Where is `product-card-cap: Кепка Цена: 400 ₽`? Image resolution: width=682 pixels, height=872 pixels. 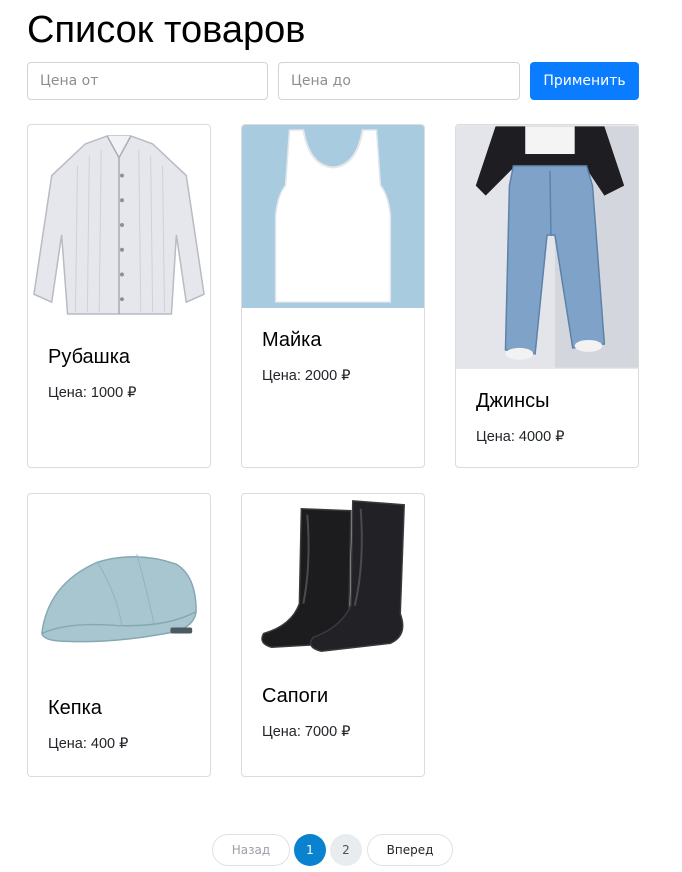 product-card-cap: Кепка Цена: 400 ₽ is located at coordinates (119, 635).